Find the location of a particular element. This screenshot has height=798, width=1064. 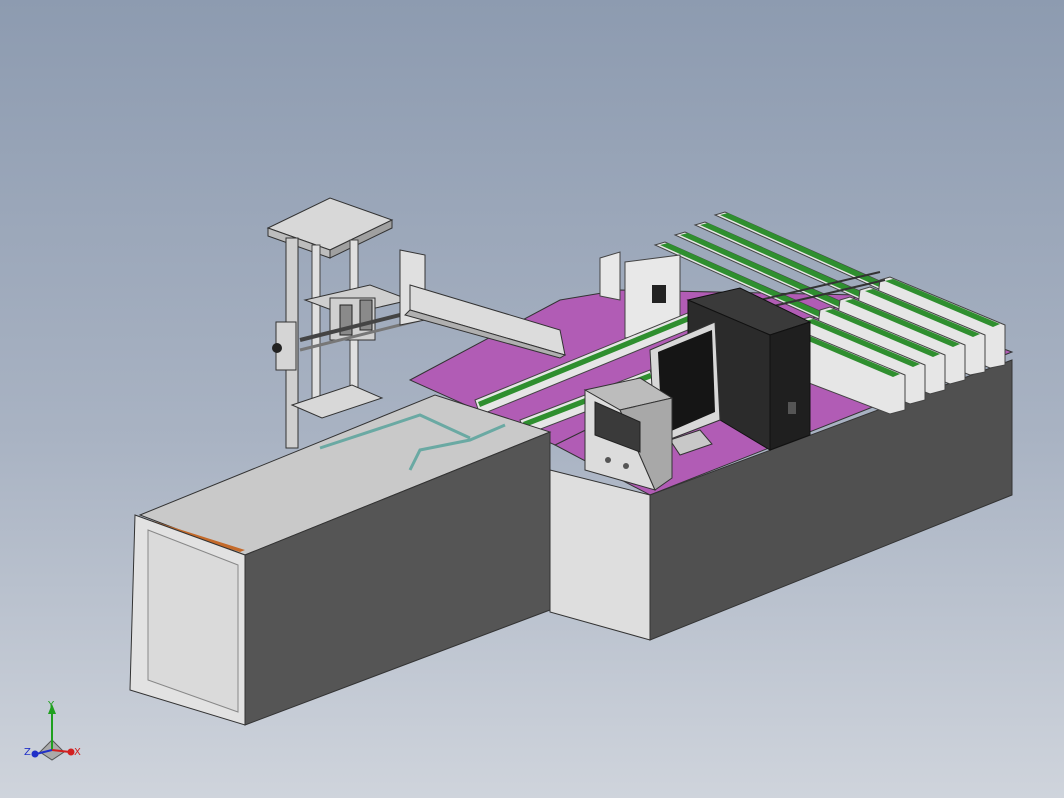

y-axis-label: Y is located at coordinates (51, 705).